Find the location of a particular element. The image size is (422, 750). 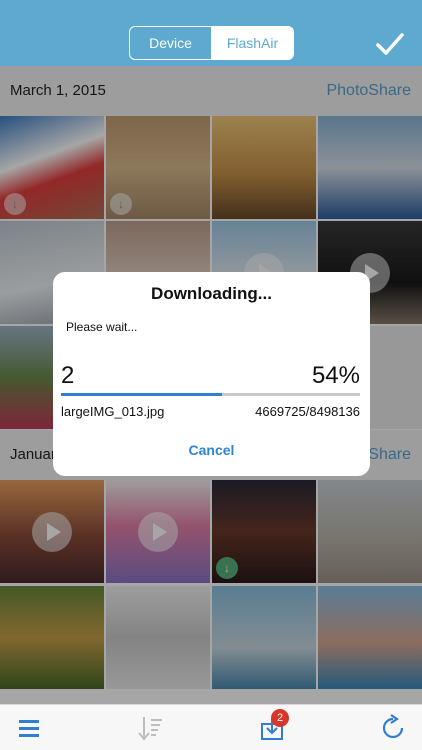

download-percent: 54% is located at coordinates (335, 375).